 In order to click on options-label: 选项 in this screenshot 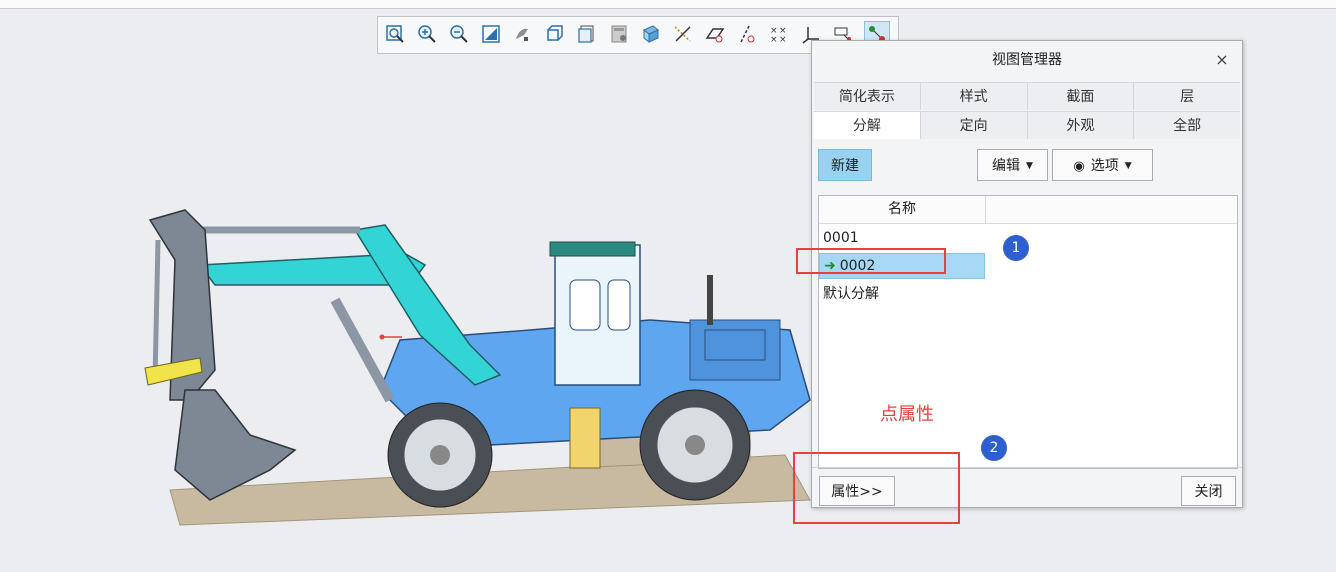, I will do `click(1104, 166)`.